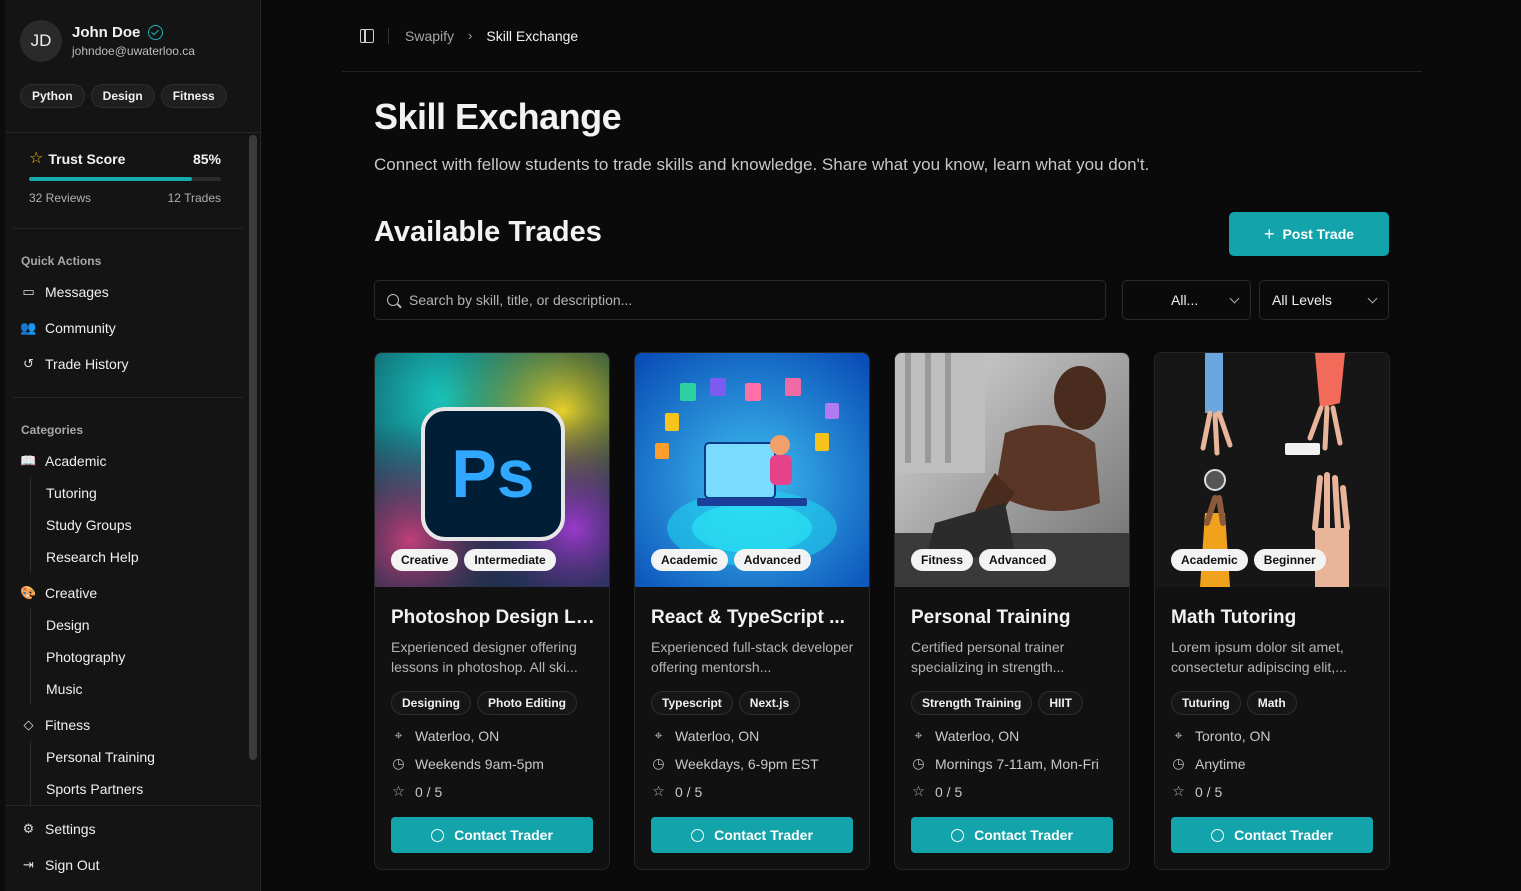  I want to click on category-badge: Fitness, so click(942, 560).